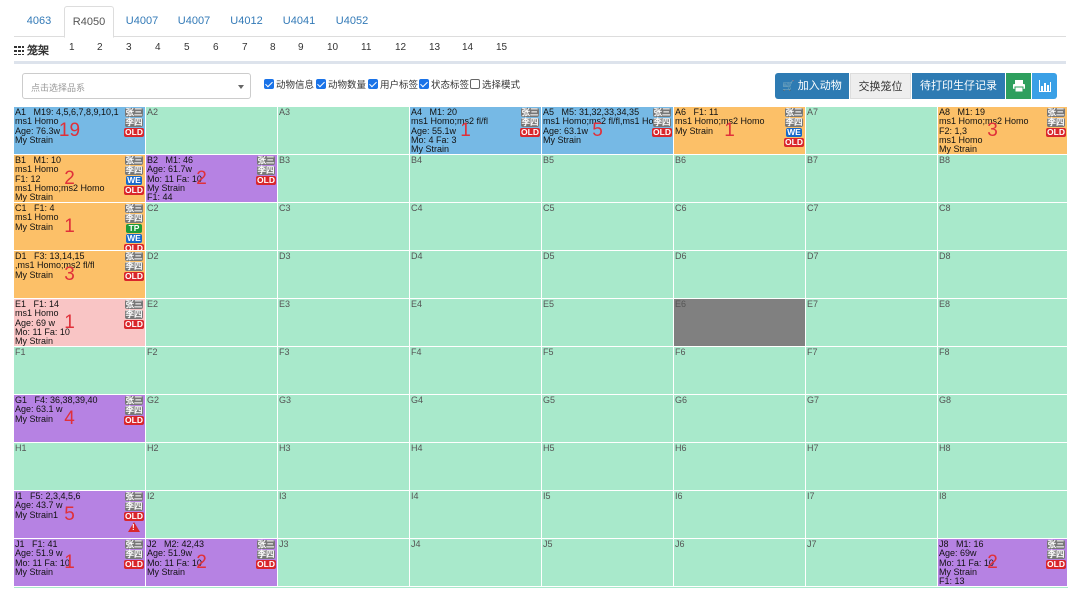 The image size is (1080, 594). Describe the element at coordinates (608, 419) in the screenshot. I see `cage-g5: G5` at that location.